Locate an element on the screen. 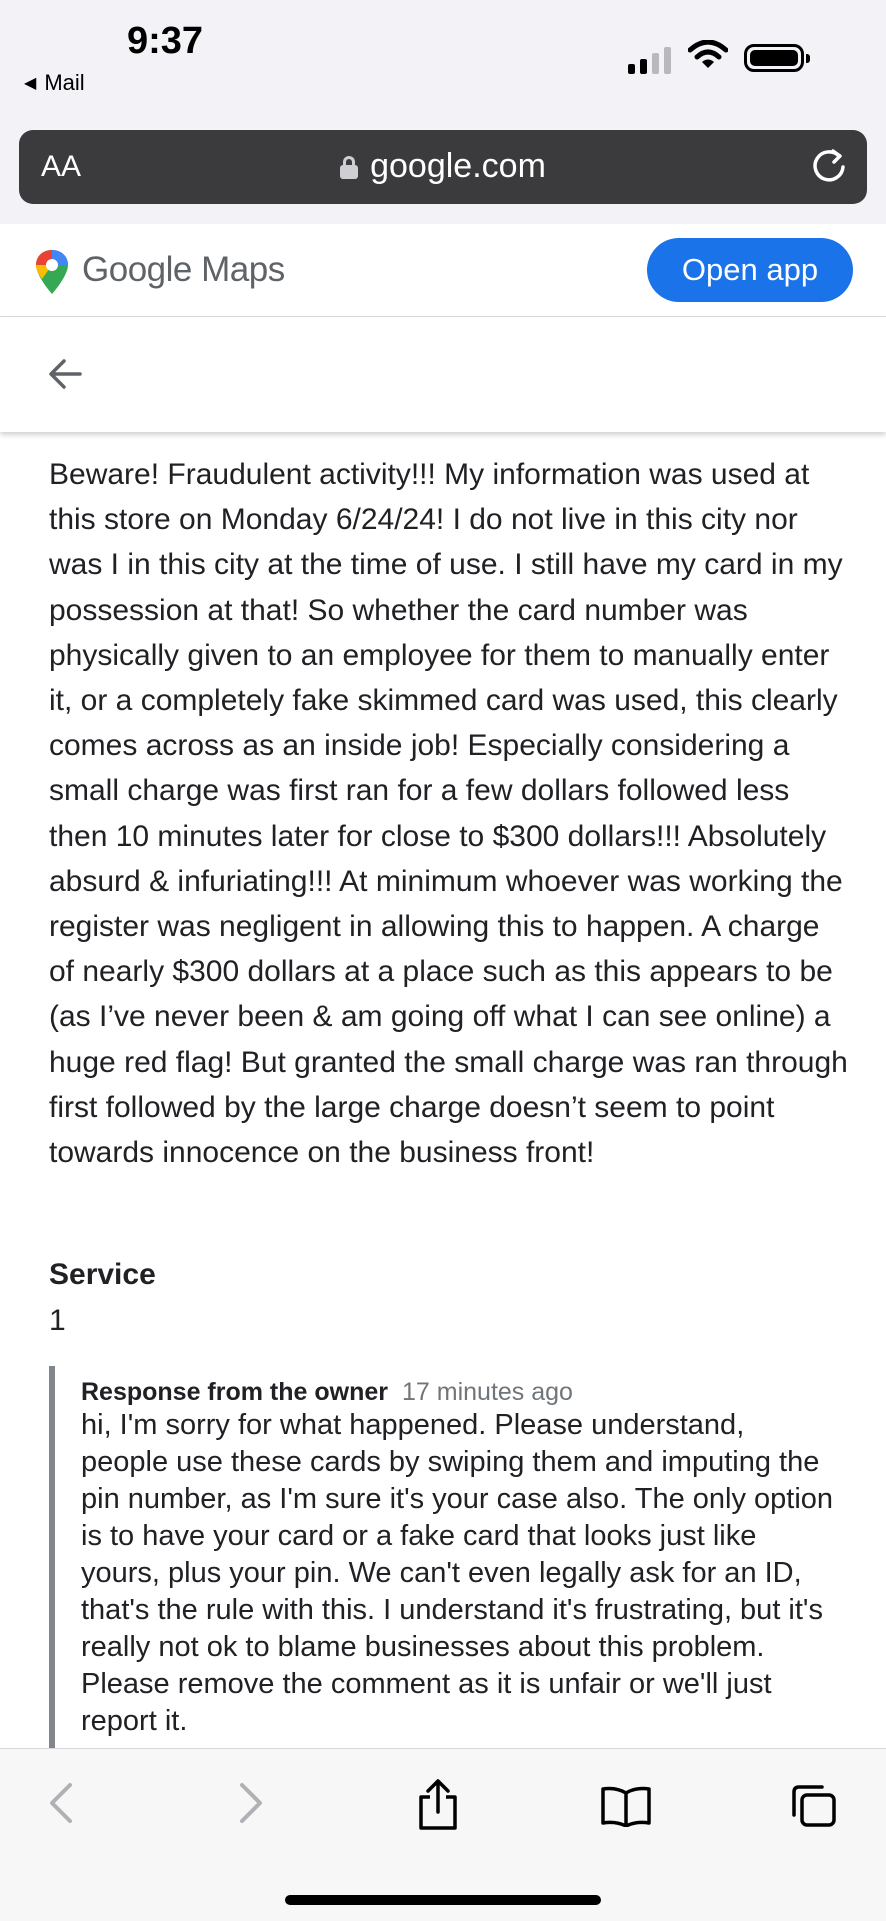 This screenshot has height=1921, width=886. reload-icon is located at coordinates (829, 167).